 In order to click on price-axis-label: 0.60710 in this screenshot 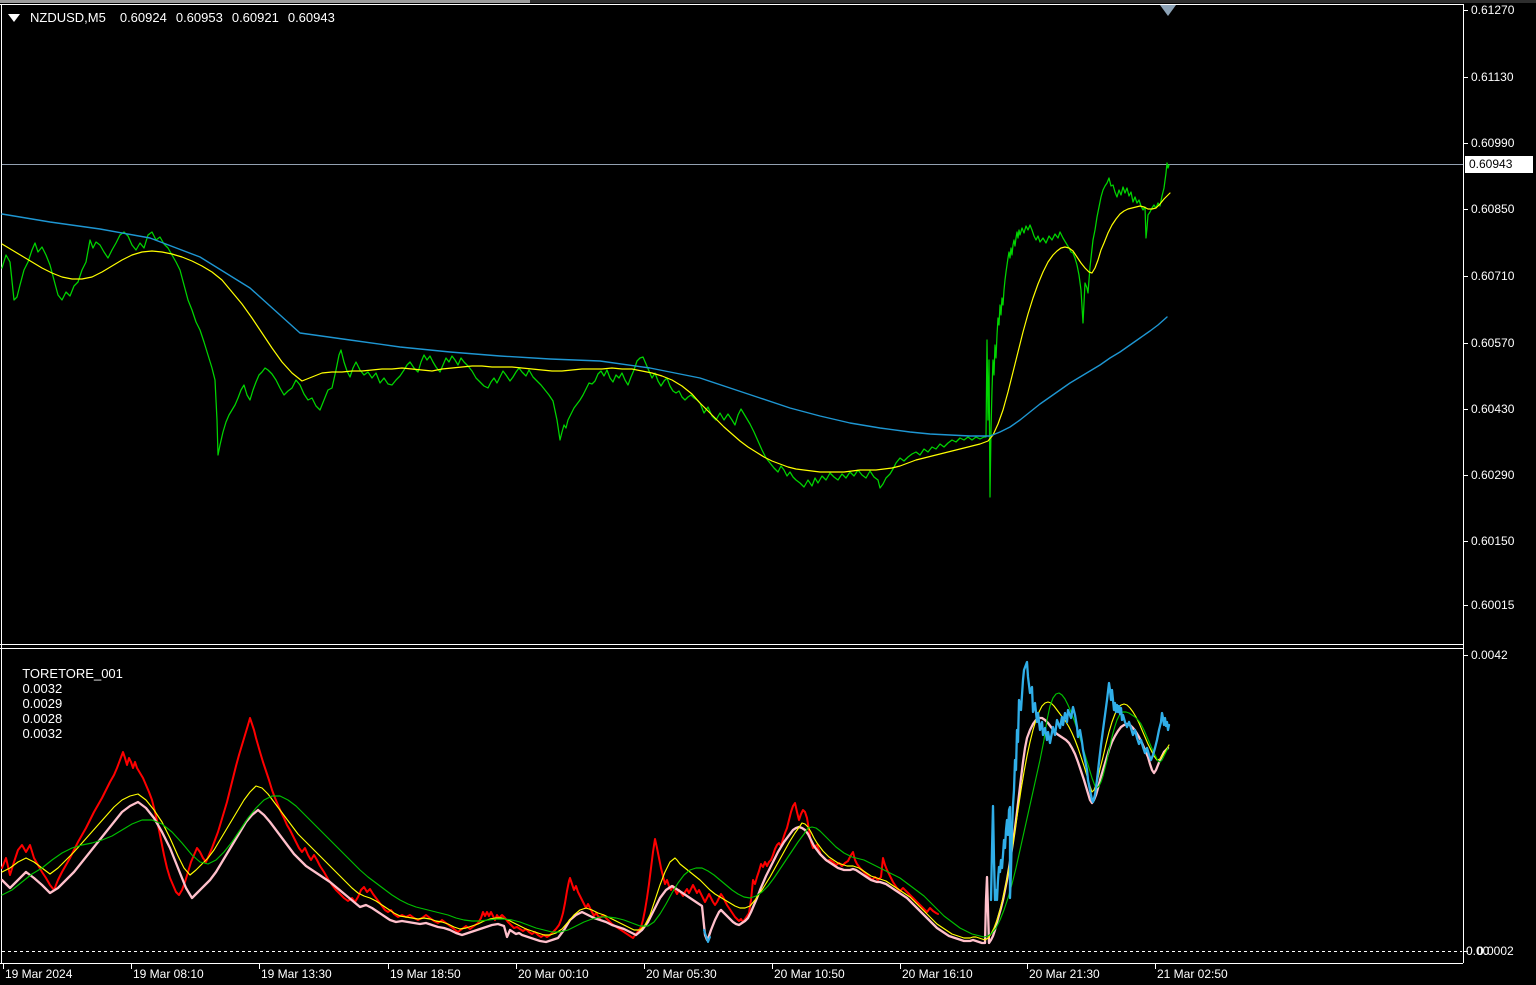, I will do `click(1493, 276)`.